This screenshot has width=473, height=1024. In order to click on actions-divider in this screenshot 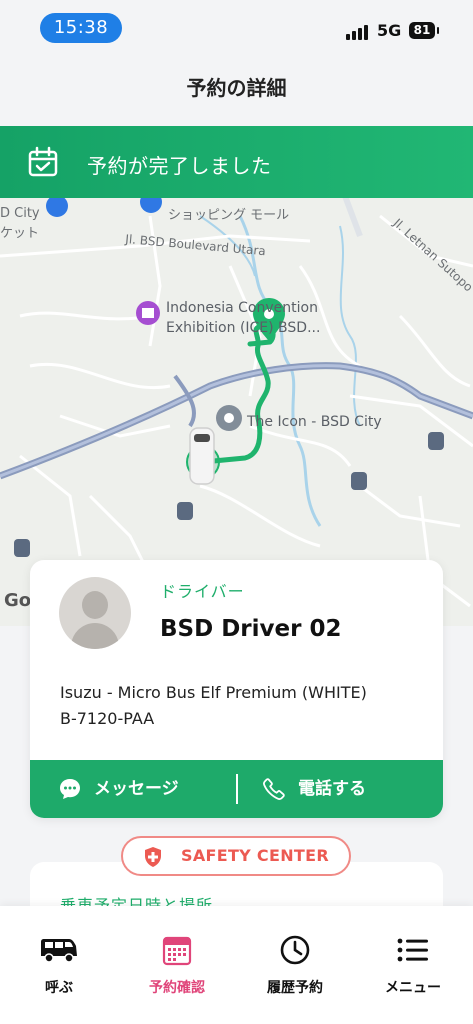, I will do `click(237, 789)`.